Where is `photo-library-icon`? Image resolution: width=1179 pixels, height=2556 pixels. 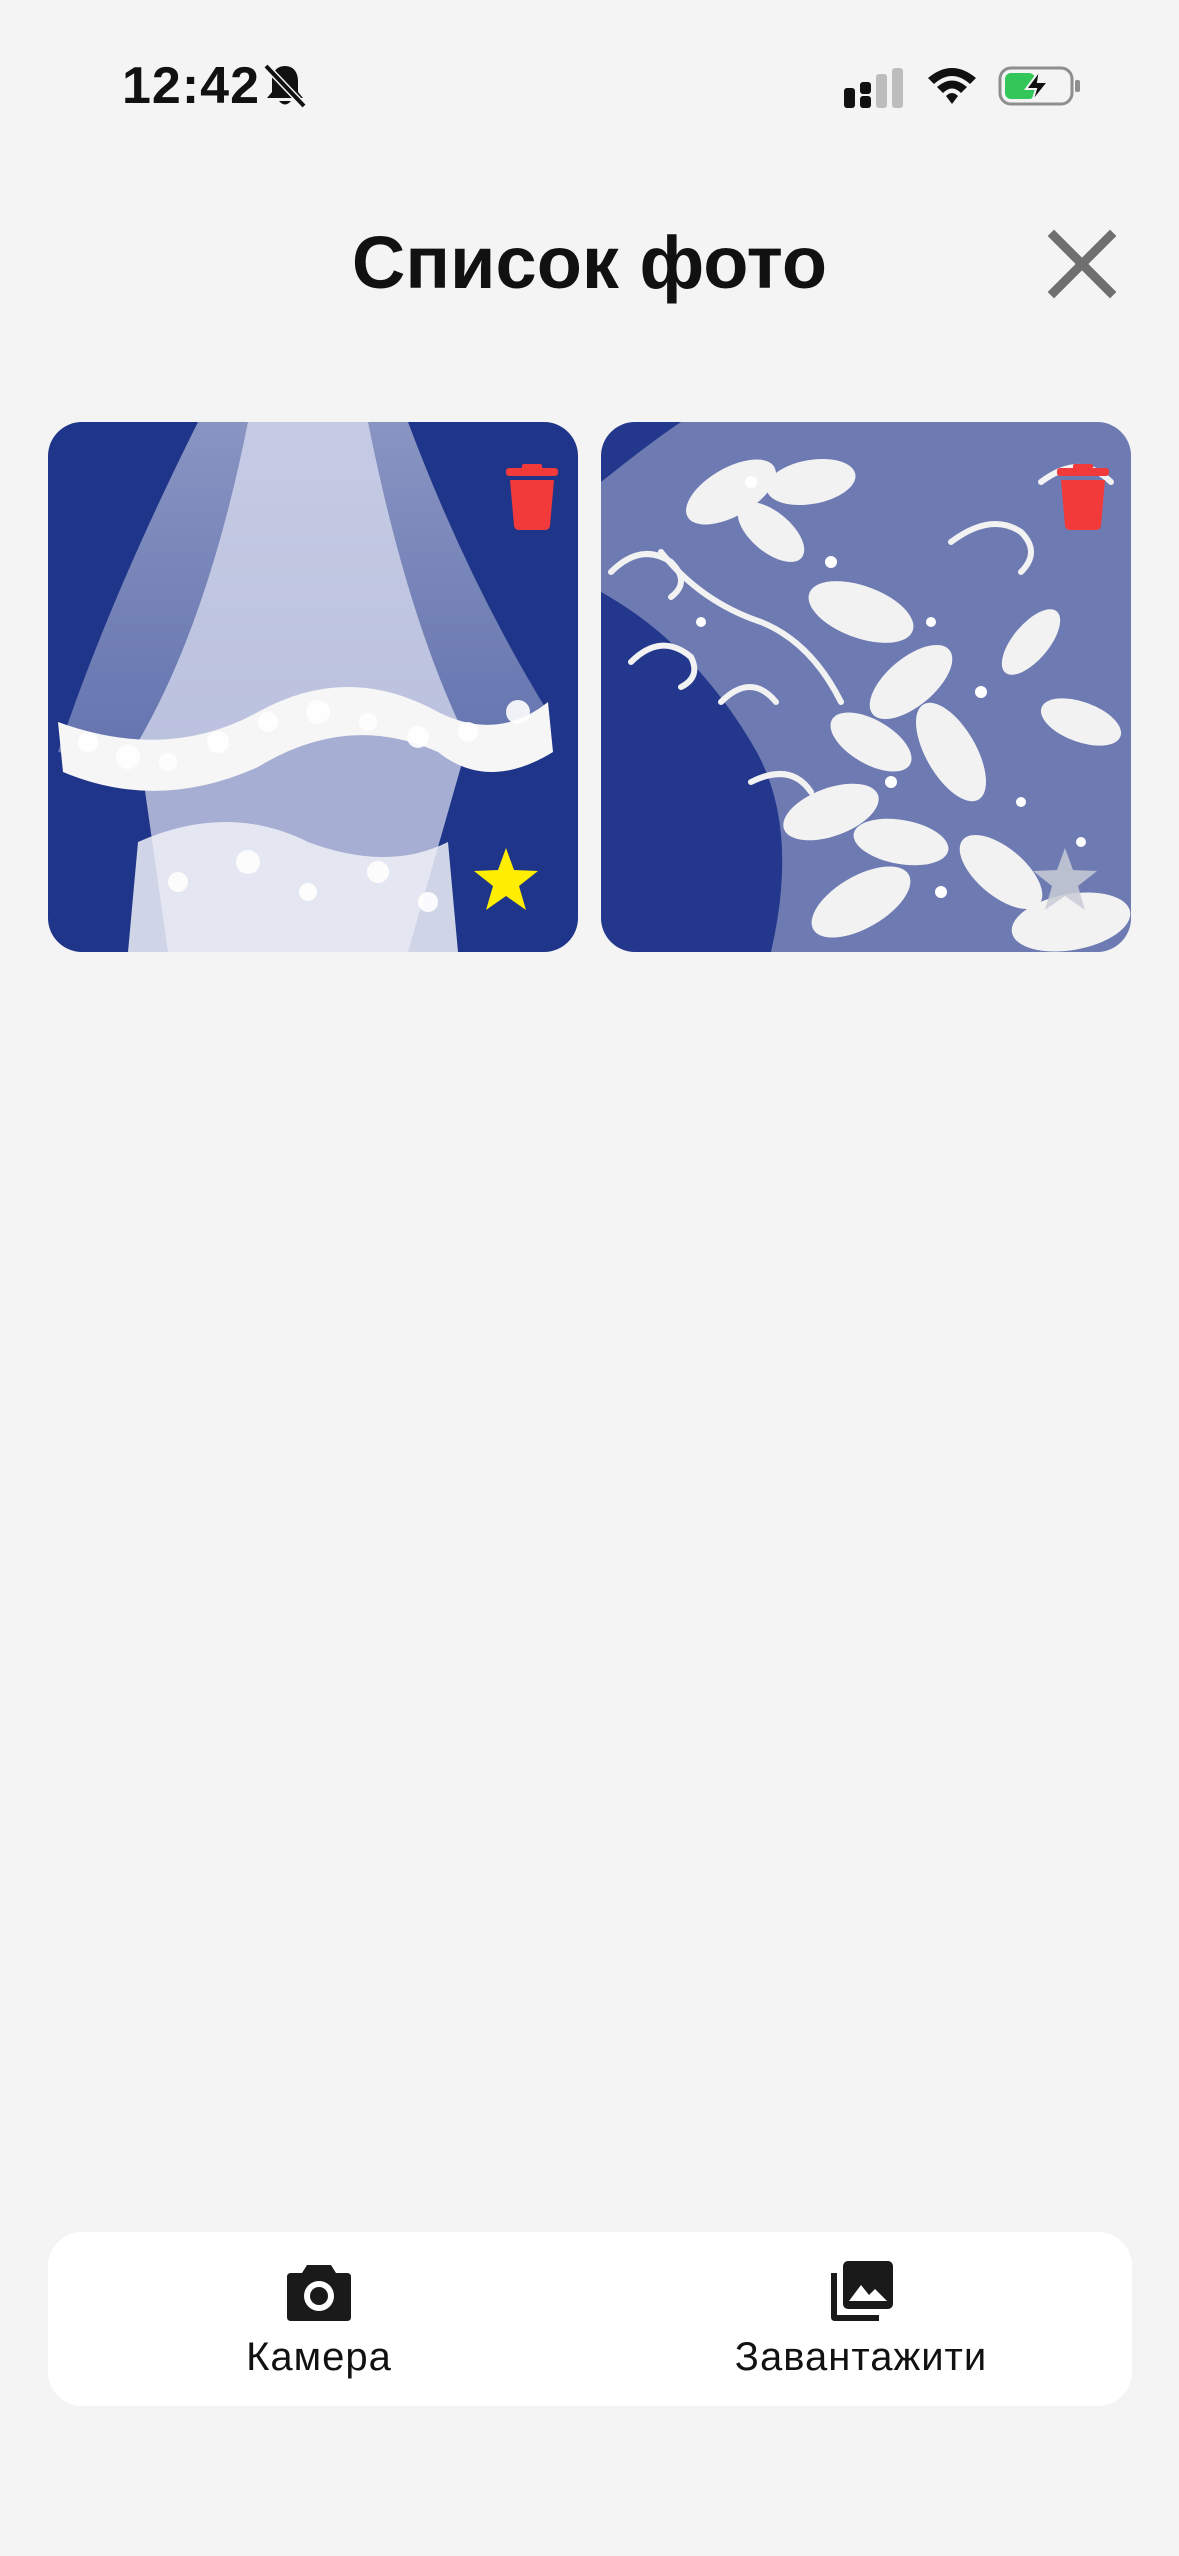
photo-library-icon is located at coordinates (862, 2290).